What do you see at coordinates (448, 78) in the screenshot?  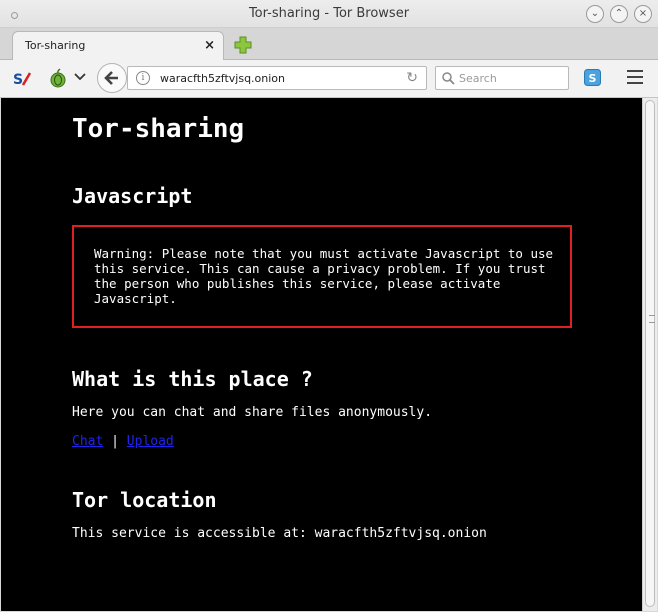 I see `search-icon` at bounding box center [448, 78].